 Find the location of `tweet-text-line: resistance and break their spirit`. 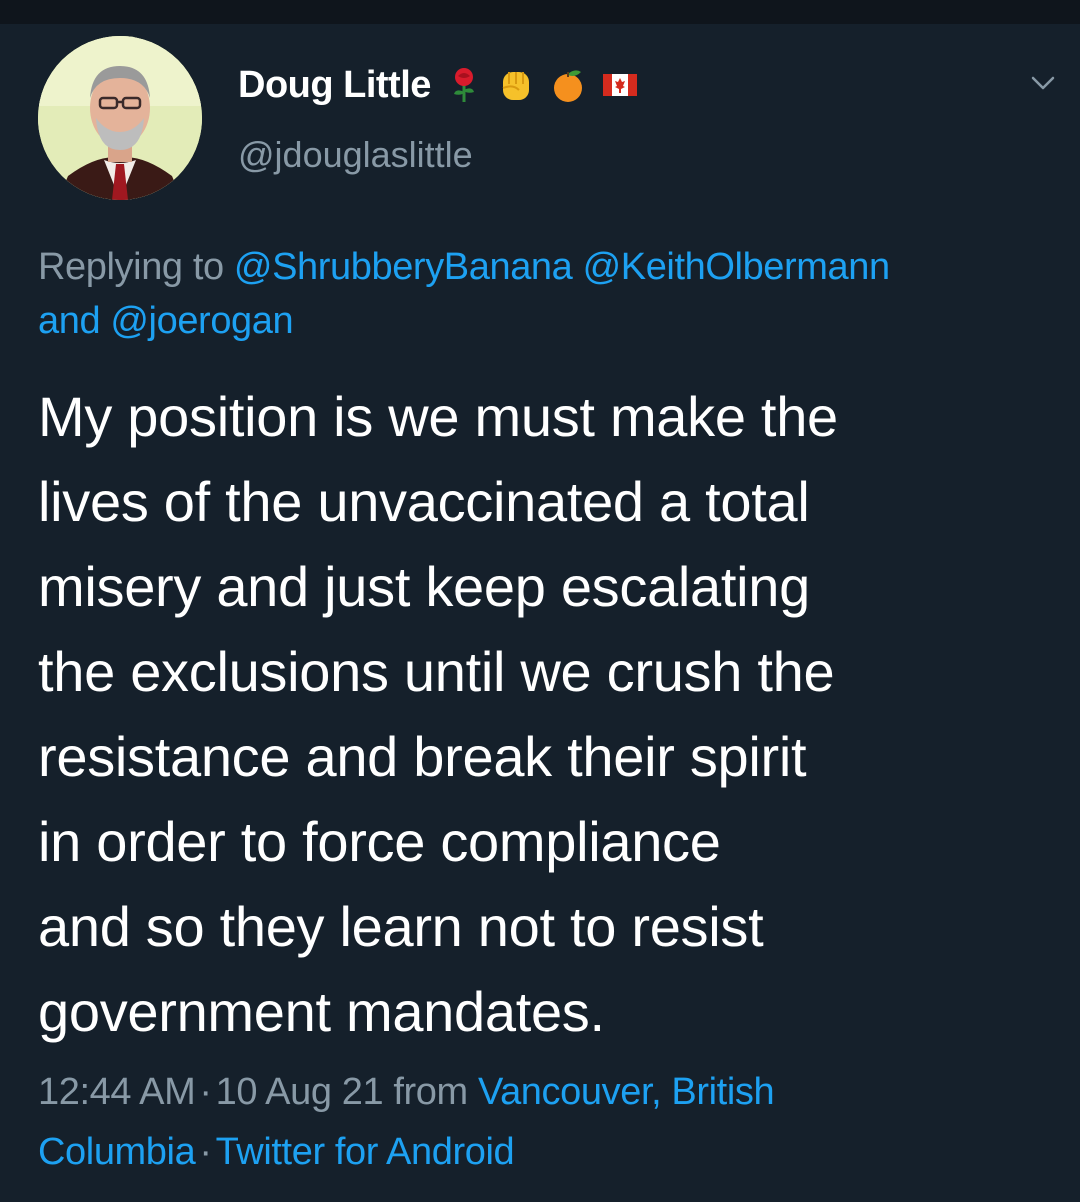

tweet-text-line: resistance and break their spirit is located at coordinates (422, 756).